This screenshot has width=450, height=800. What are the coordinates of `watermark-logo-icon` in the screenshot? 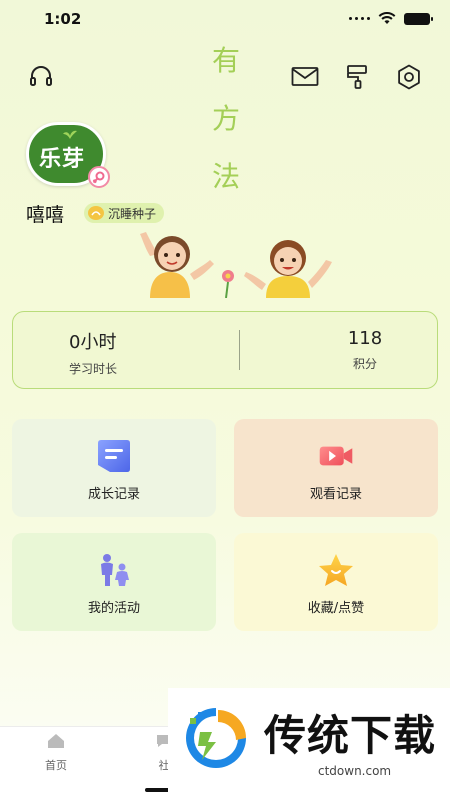 It's located at (216, 738).